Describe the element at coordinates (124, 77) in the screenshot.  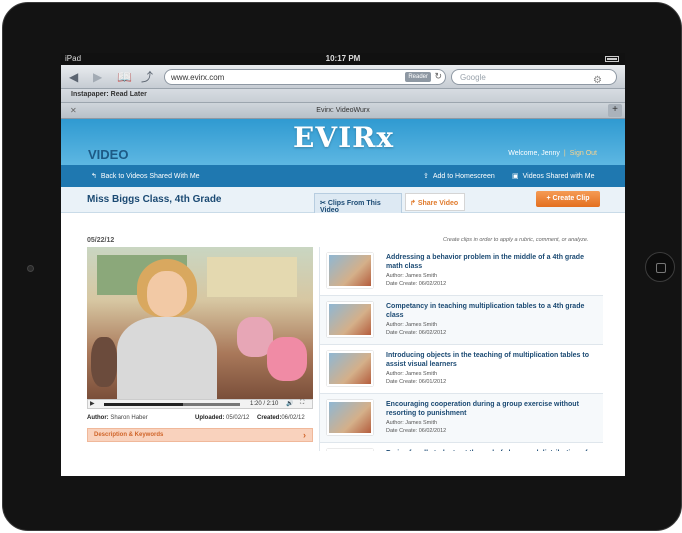
I see `bookmarks-icon: 📖` at that location.